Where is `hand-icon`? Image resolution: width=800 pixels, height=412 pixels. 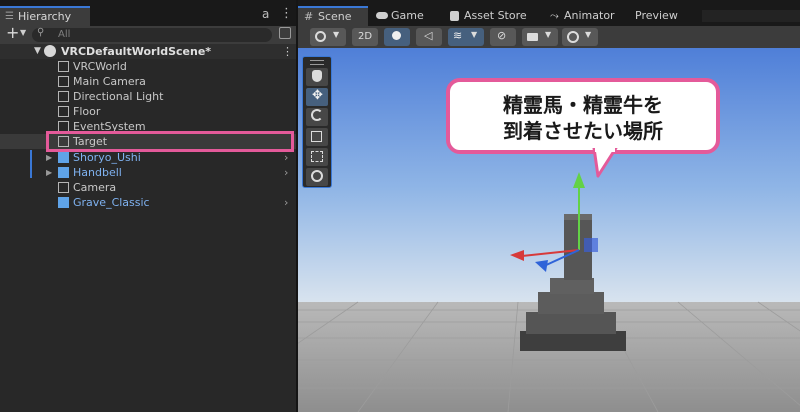 hand-icon is located at coordinates (317, 76).